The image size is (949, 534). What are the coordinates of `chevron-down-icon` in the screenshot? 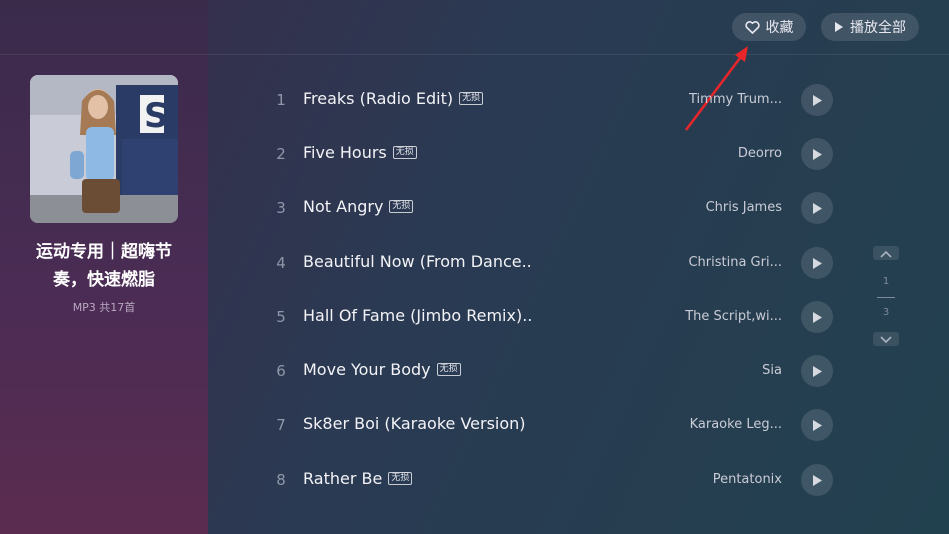 It's located at (886, 340).